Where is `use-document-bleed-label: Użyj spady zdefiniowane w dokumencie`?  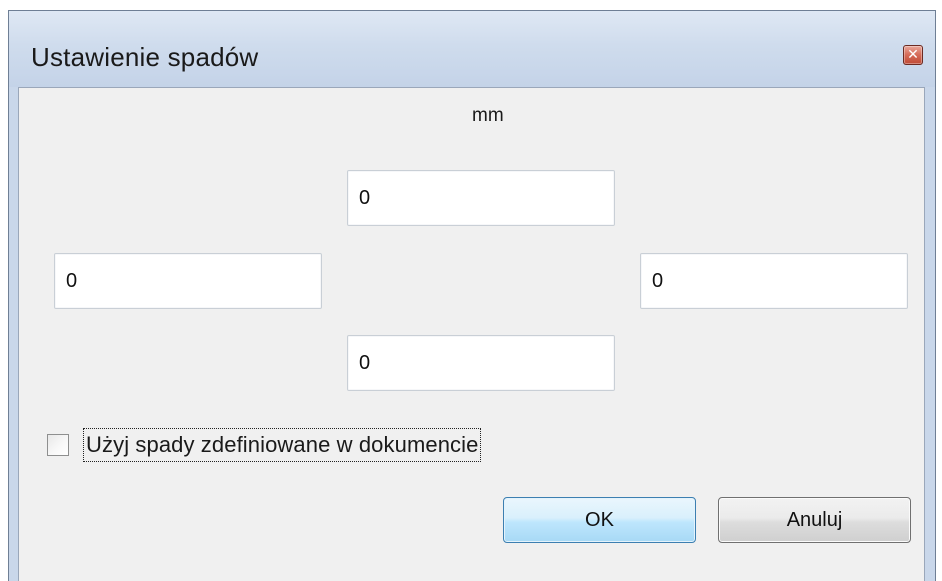 use-document-bleed-label: Użyj spady zdefiniowane w dokumencie is located at coordinates (282, 445).